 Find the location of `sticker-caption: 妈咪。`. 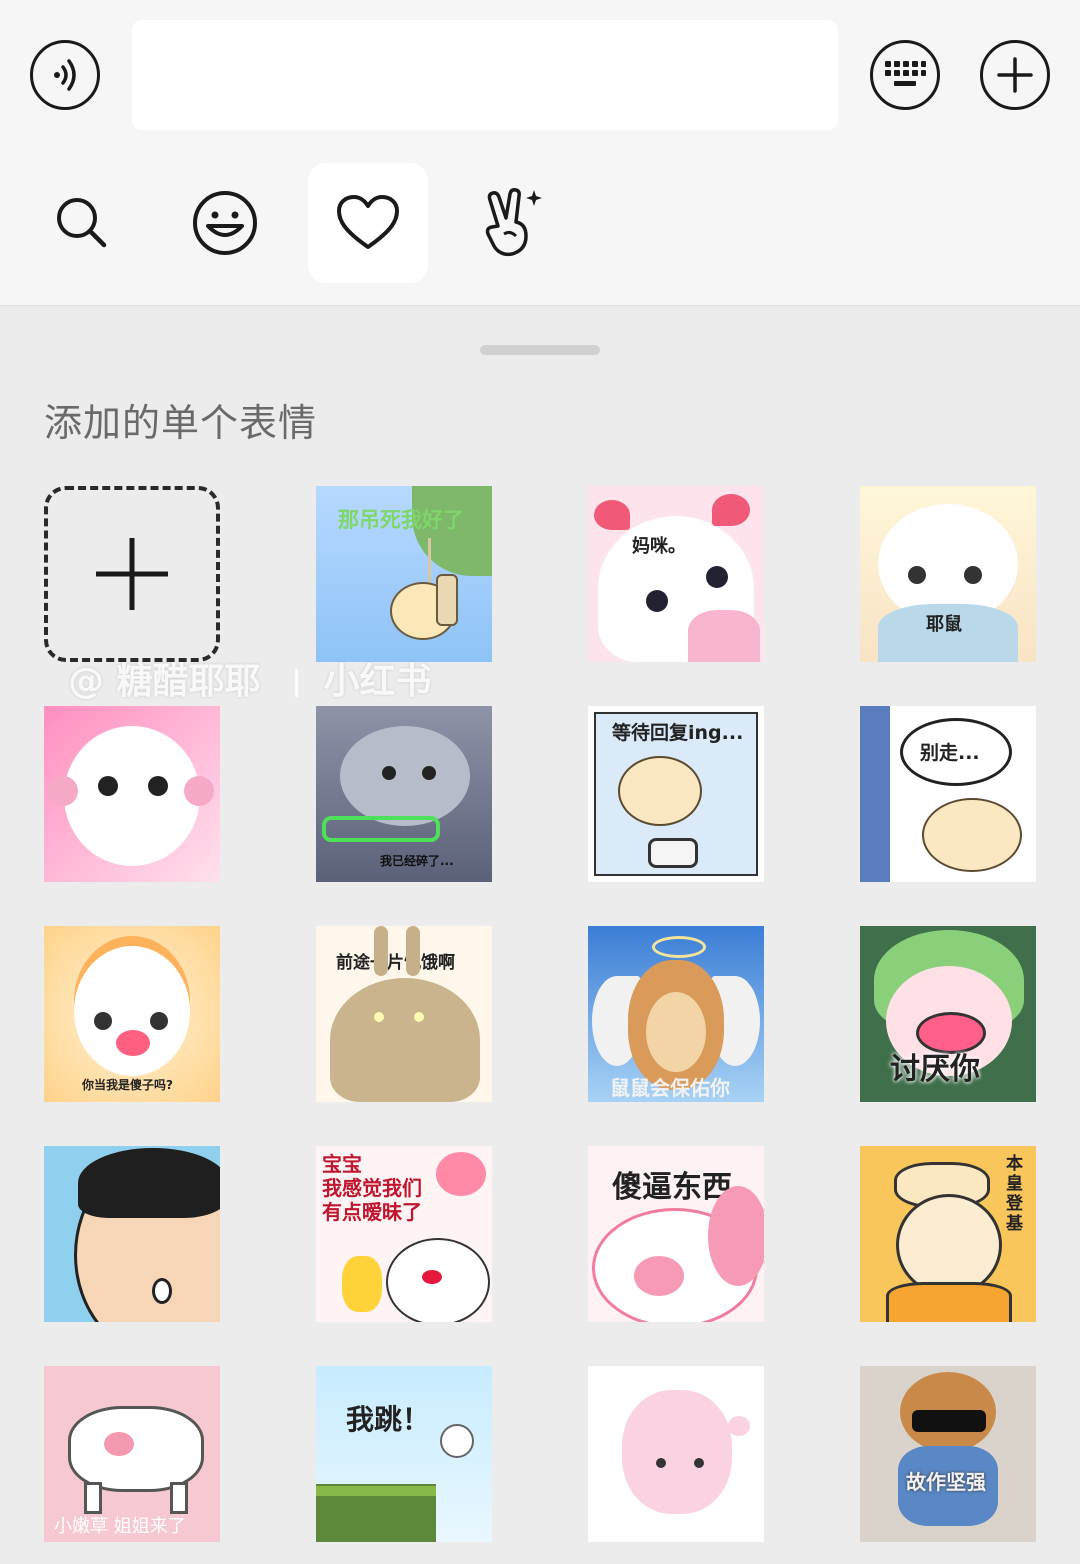

sticker-caption: 妈咪。 is located at coordinates (659, 546).